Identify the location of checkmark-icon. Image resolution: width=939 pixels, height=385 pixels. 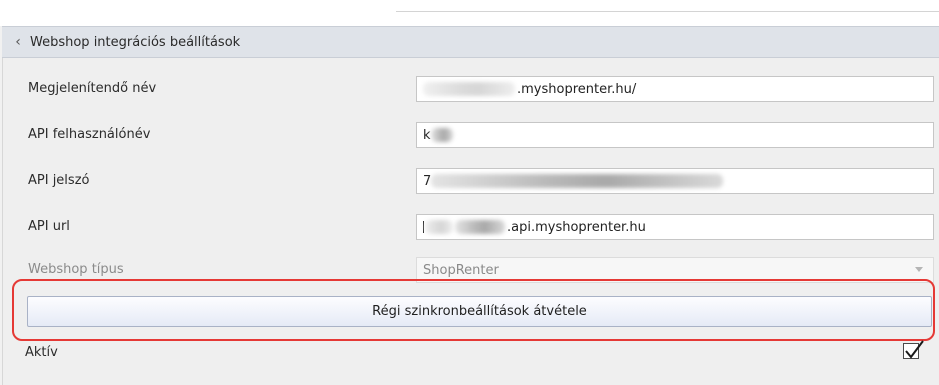
(914, 349).